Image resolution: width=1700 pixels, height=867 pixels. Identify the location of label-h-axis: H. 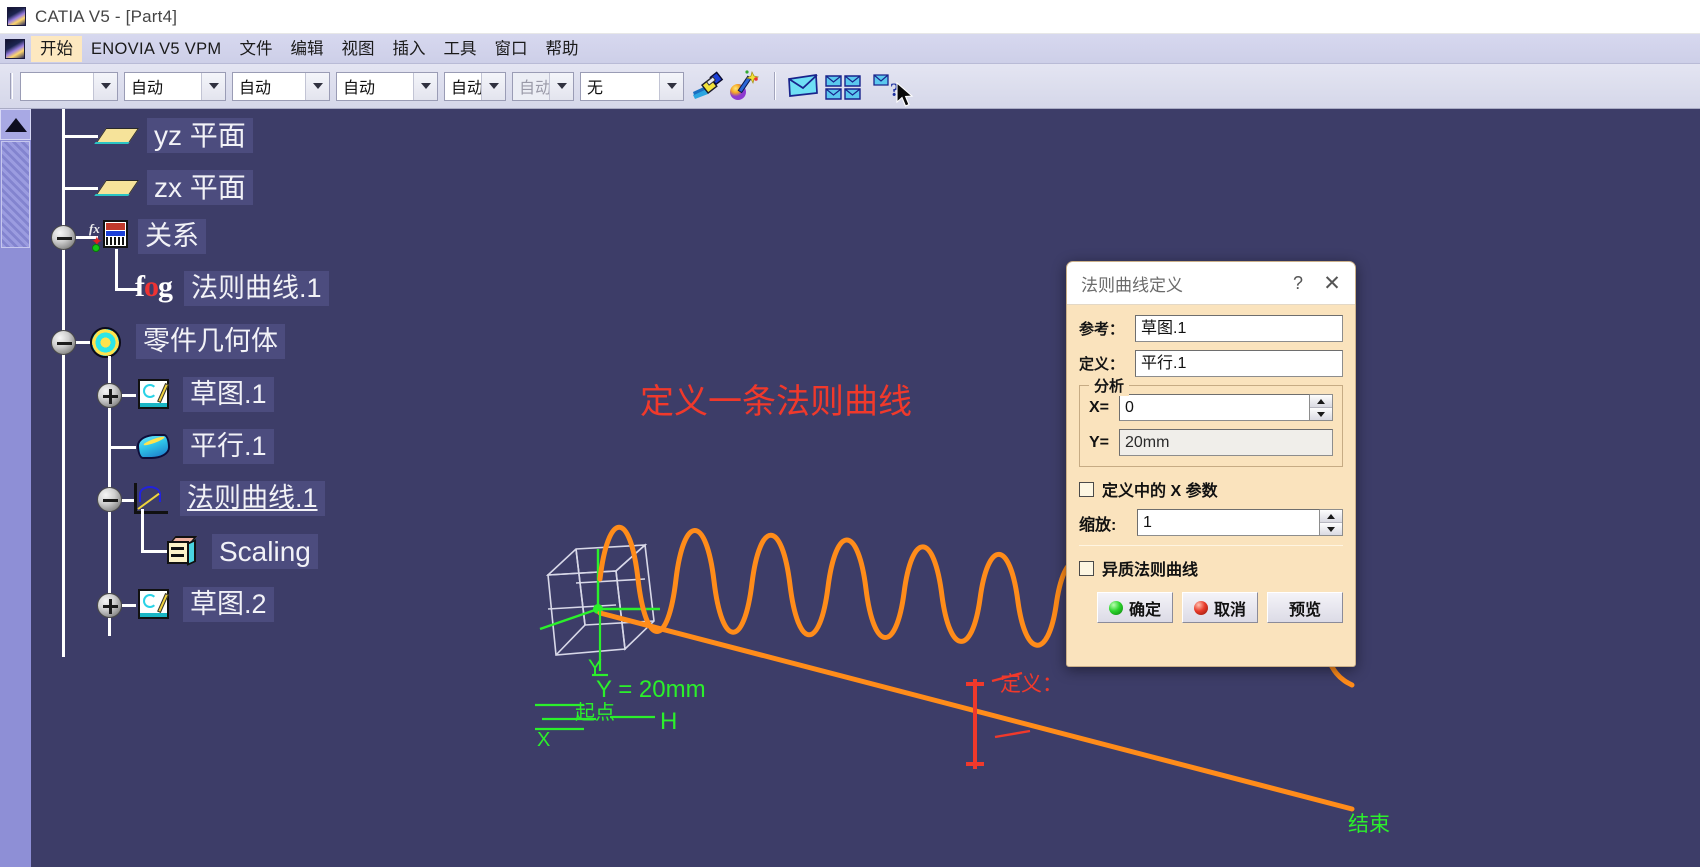
(668, 721).